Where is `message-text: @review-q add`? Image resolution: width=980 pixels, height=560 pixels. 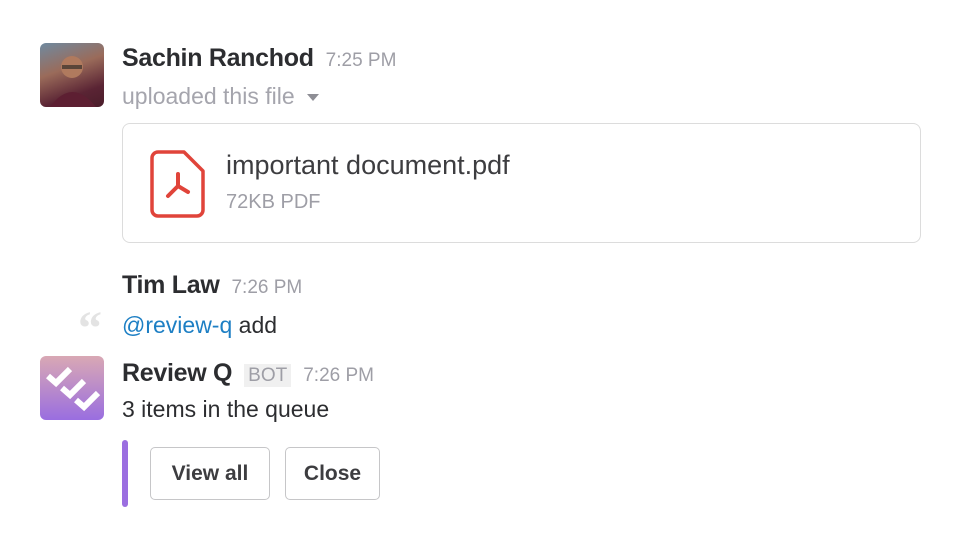 message-text: @review-q add is located at coordinates (199, 325).